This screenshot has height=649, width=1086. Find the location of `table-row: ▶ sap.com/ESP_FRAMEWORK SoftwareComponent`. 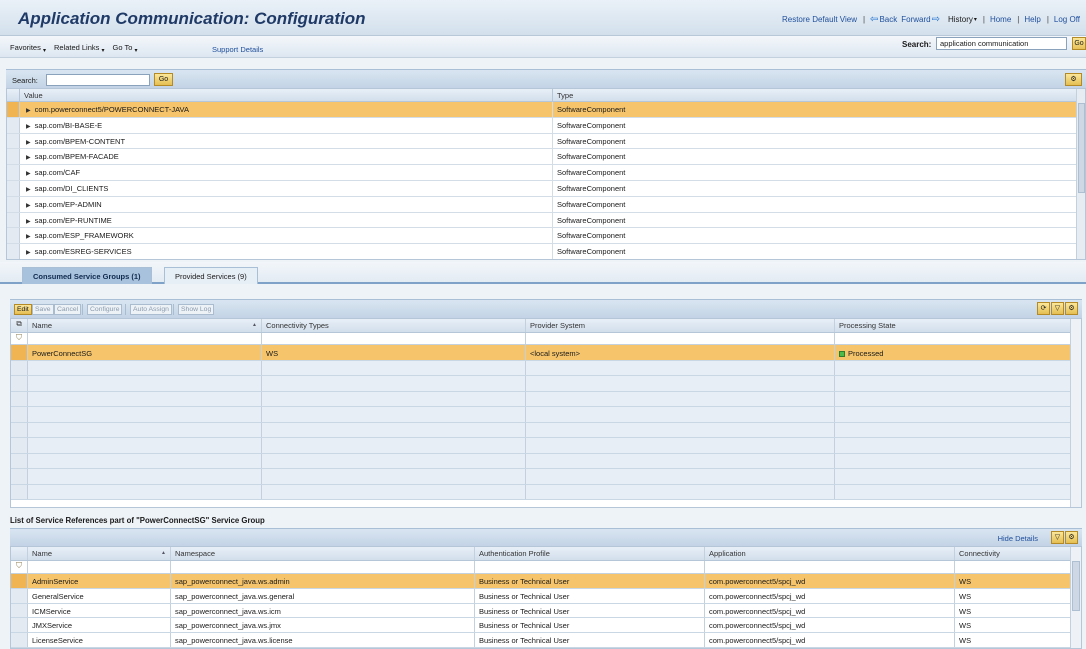

table-row: ▶ sap.com/ESP_FRAMEWORK SoftwareComponent is located at coordinates (546, 236).